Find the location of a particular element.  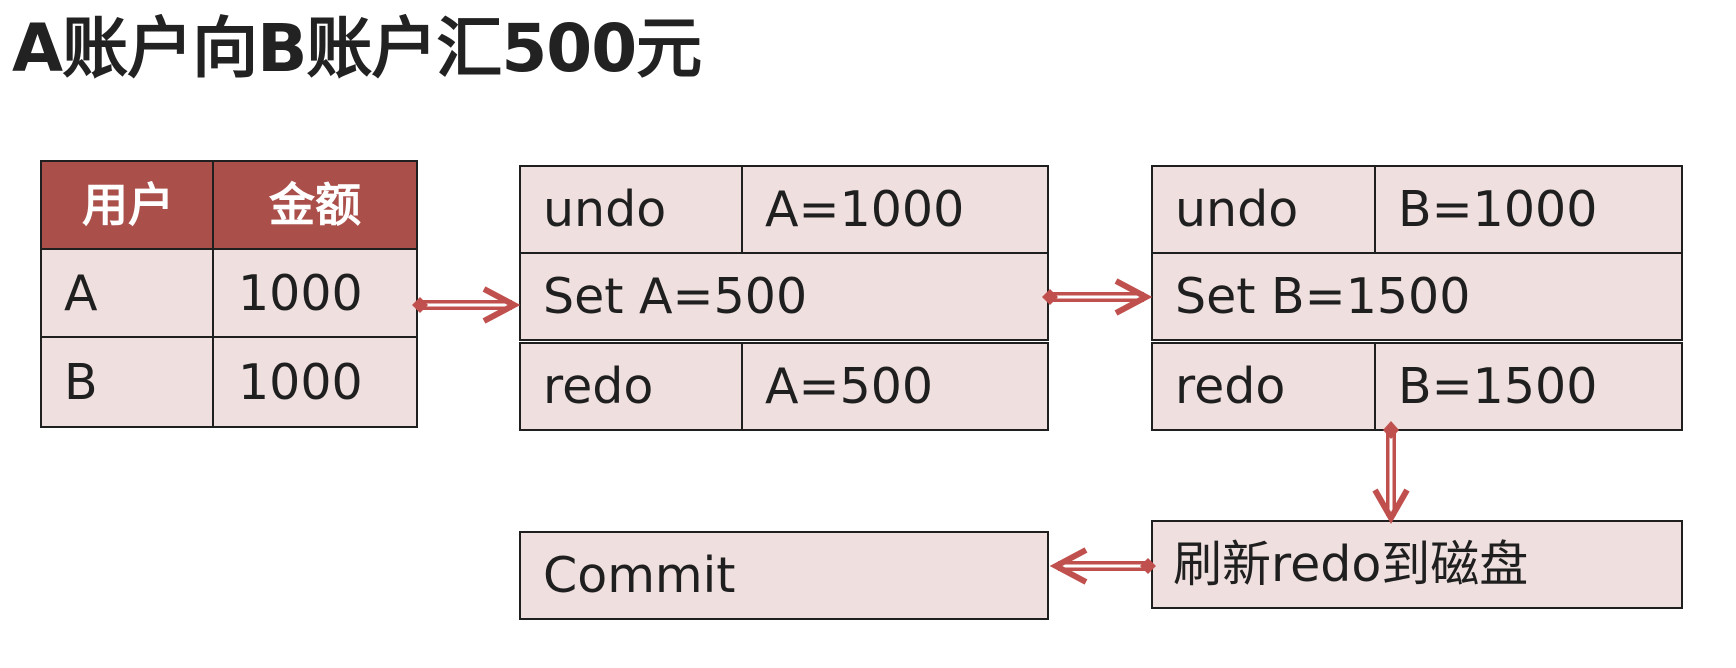

arrow-redo-to-flush is located at coordinates (1391, 473).